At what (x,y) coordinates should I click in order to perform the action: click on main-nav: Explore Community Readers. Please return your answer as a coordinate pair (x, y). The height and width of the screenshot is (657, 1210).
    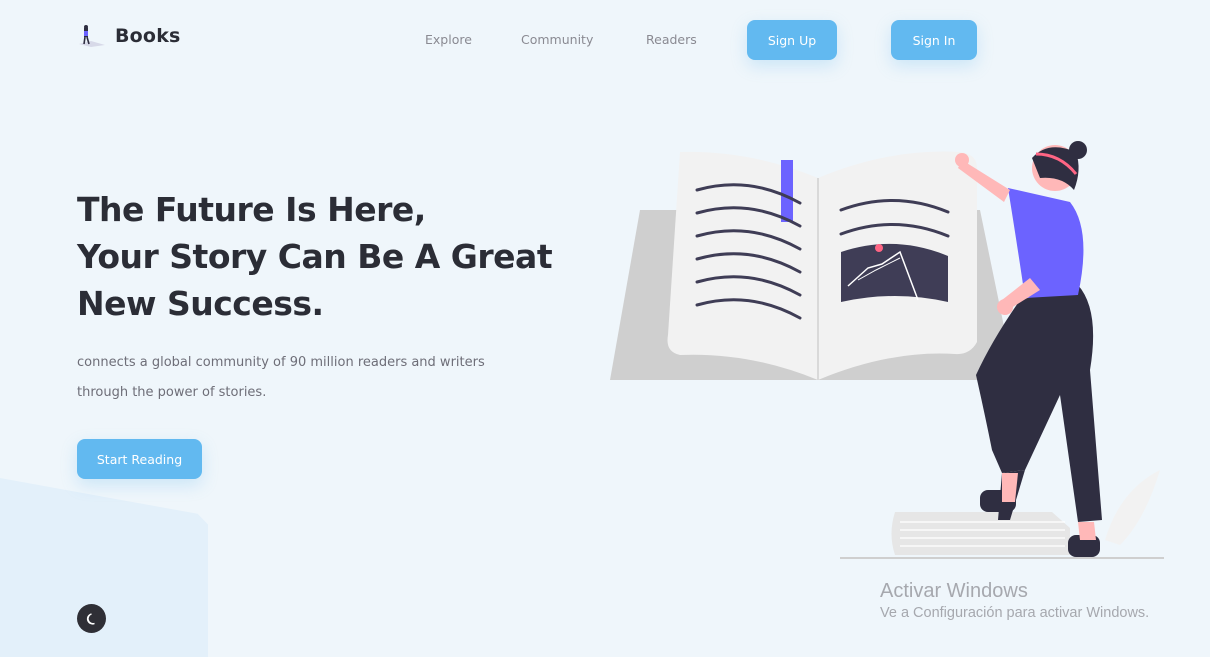
    Looking at the image, I should click on (605, 40).